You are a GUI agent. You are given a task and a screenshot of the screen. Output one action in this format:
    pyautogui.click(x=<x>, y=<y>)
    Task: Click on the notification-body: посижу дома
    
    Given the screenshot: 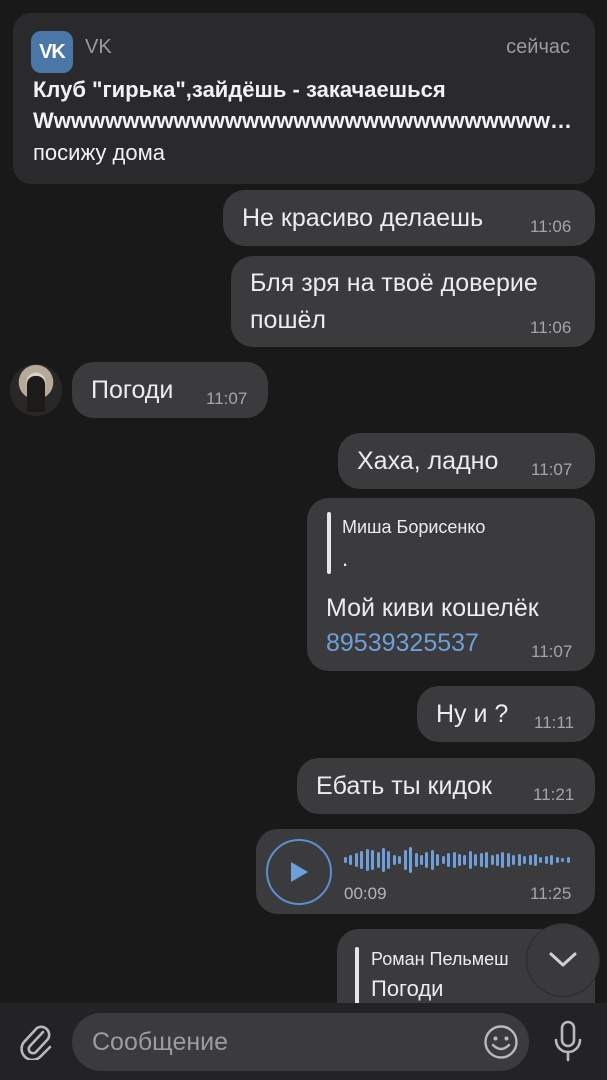 What is the action you would take?
    pyautogui.click(x=99, y=152)
    